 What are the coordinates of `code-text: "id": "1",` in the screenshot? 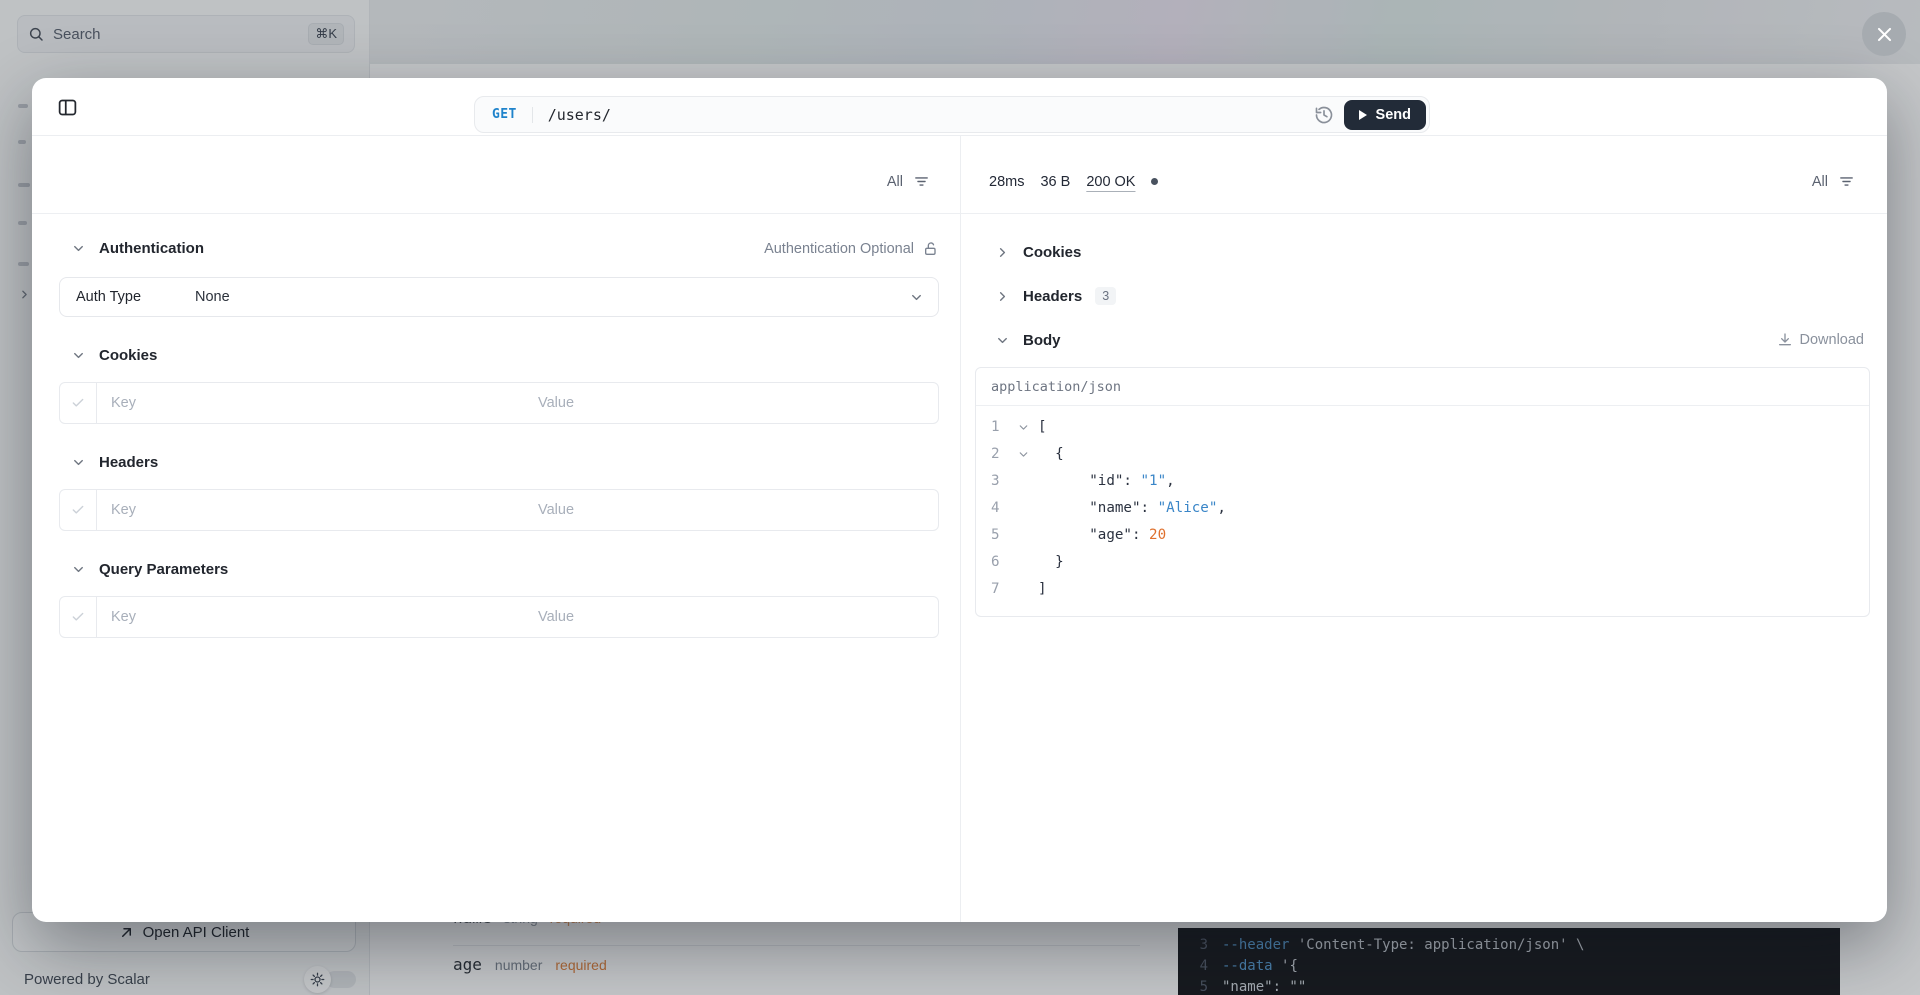 It's located at (1106, 481).